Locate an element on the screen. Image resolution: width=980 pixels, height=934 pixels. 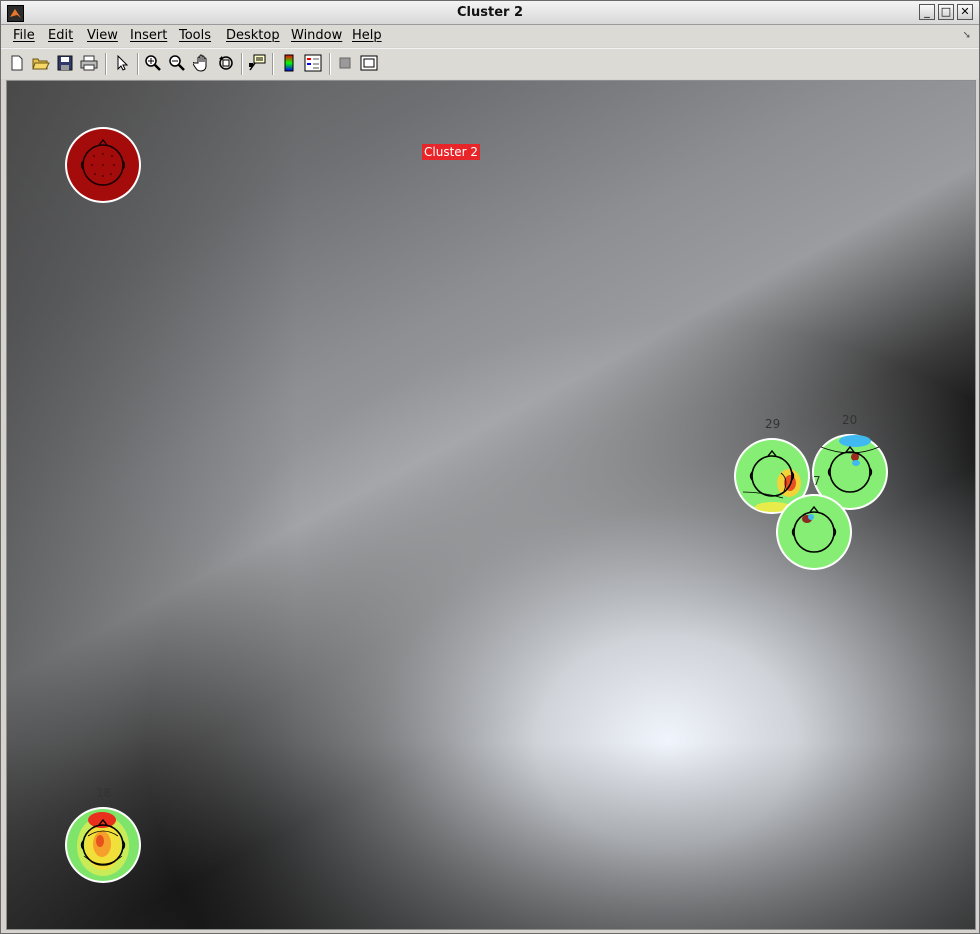
title-bar: Cluster 2 _ □ ✕ is located at coordinates (490, 13).